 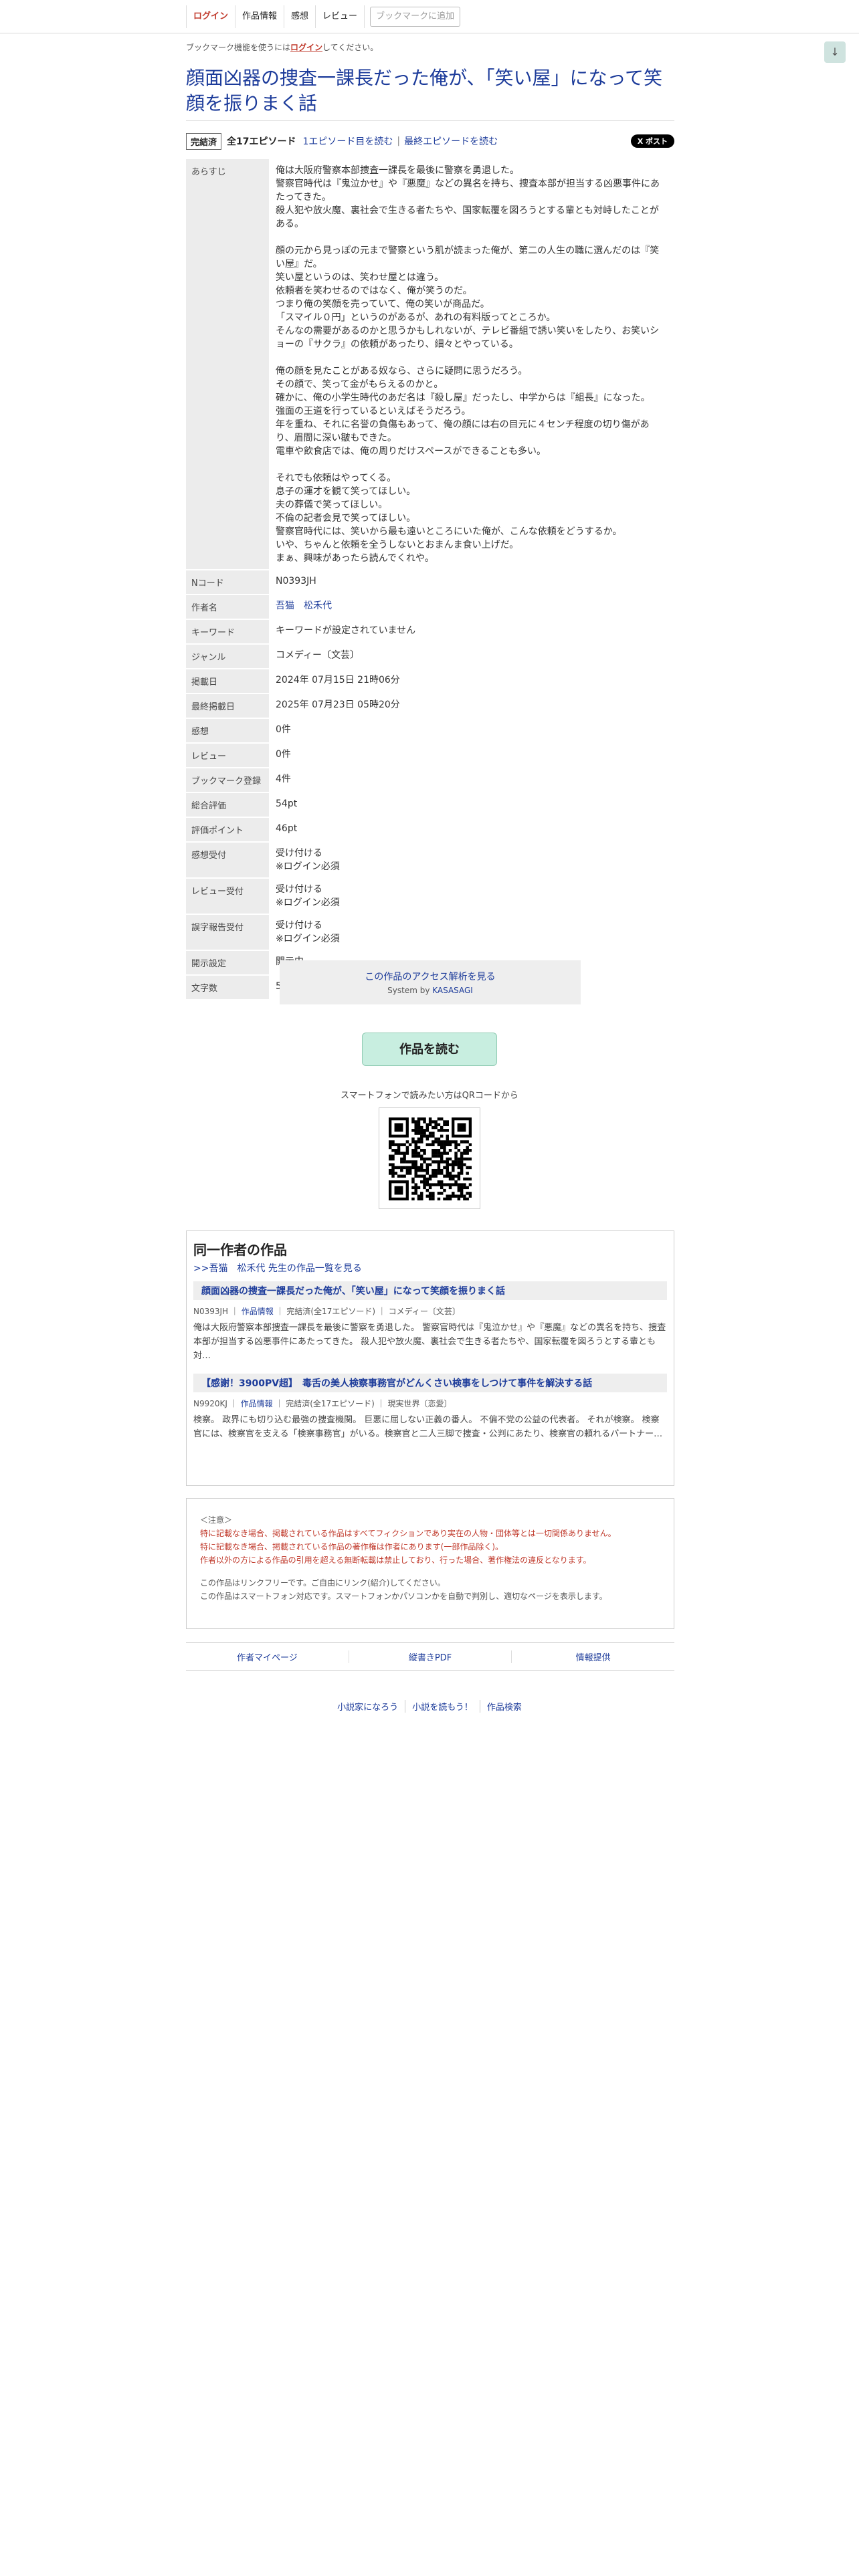 I want to click on scroll-down-icon: ↓, so click(x=835, y=52).